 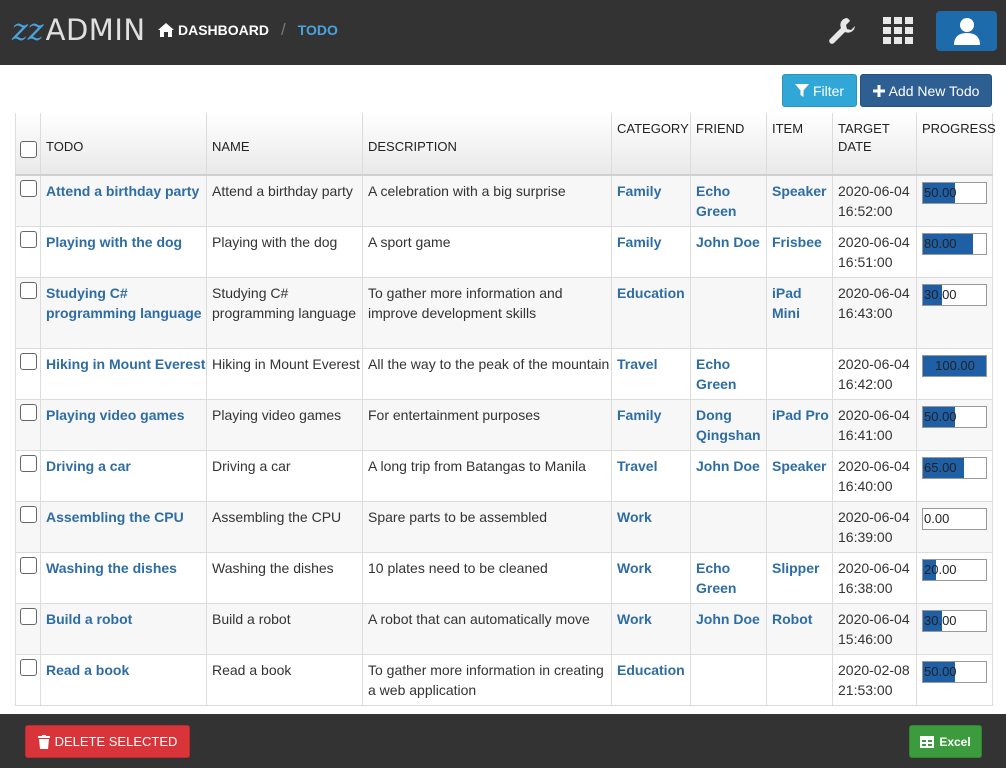 I want to click on name-cell: Driving a car, so click(x=284, y=476).